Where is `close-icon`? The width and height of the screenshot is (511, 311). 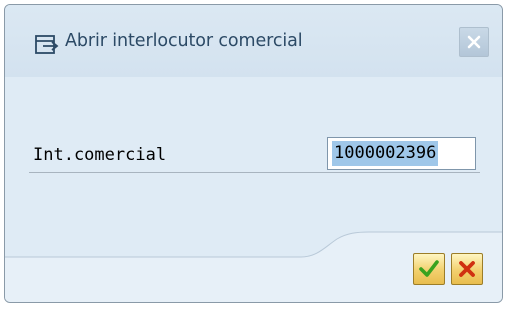 close-icon is located at coordinates (474, 47).